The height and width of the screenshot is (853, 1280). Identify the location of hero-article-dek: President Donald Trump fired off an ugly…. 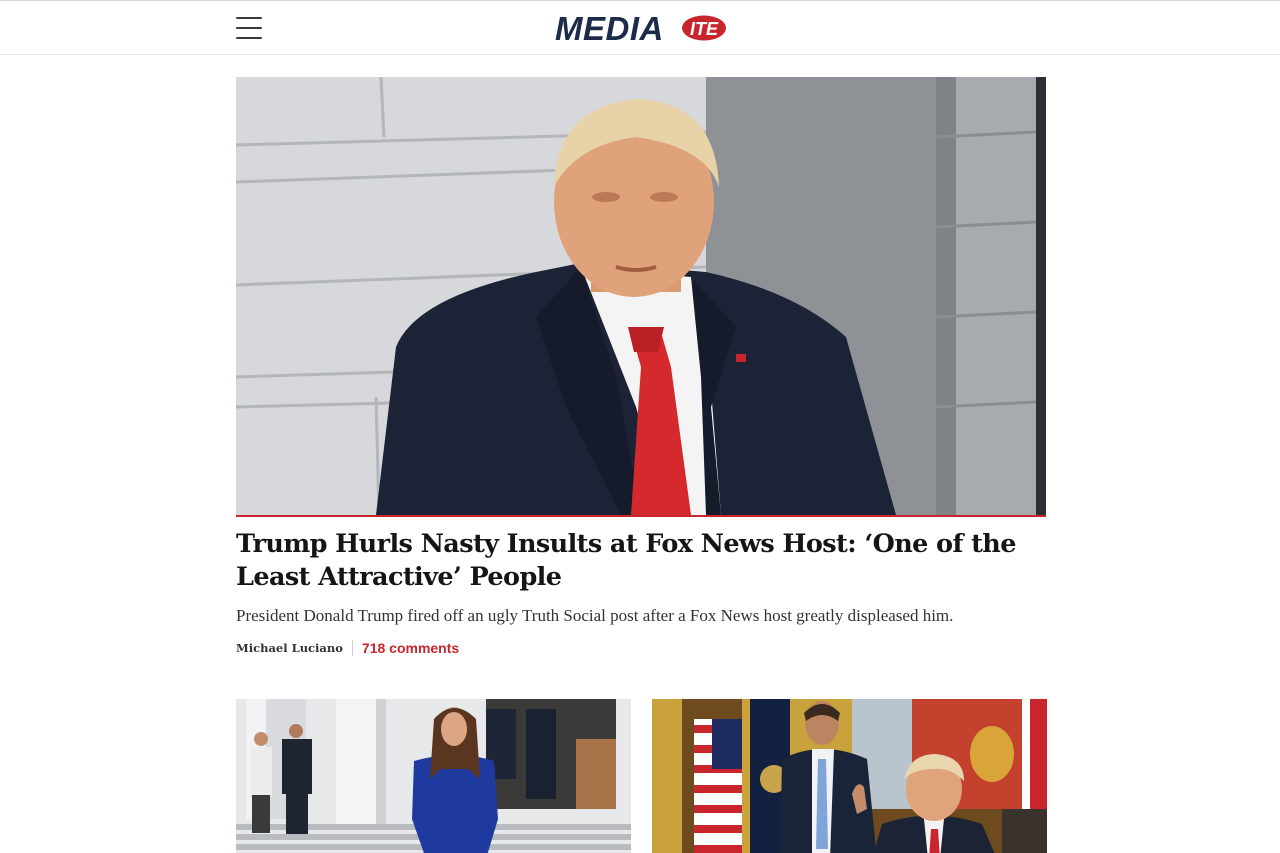
(595, 615).